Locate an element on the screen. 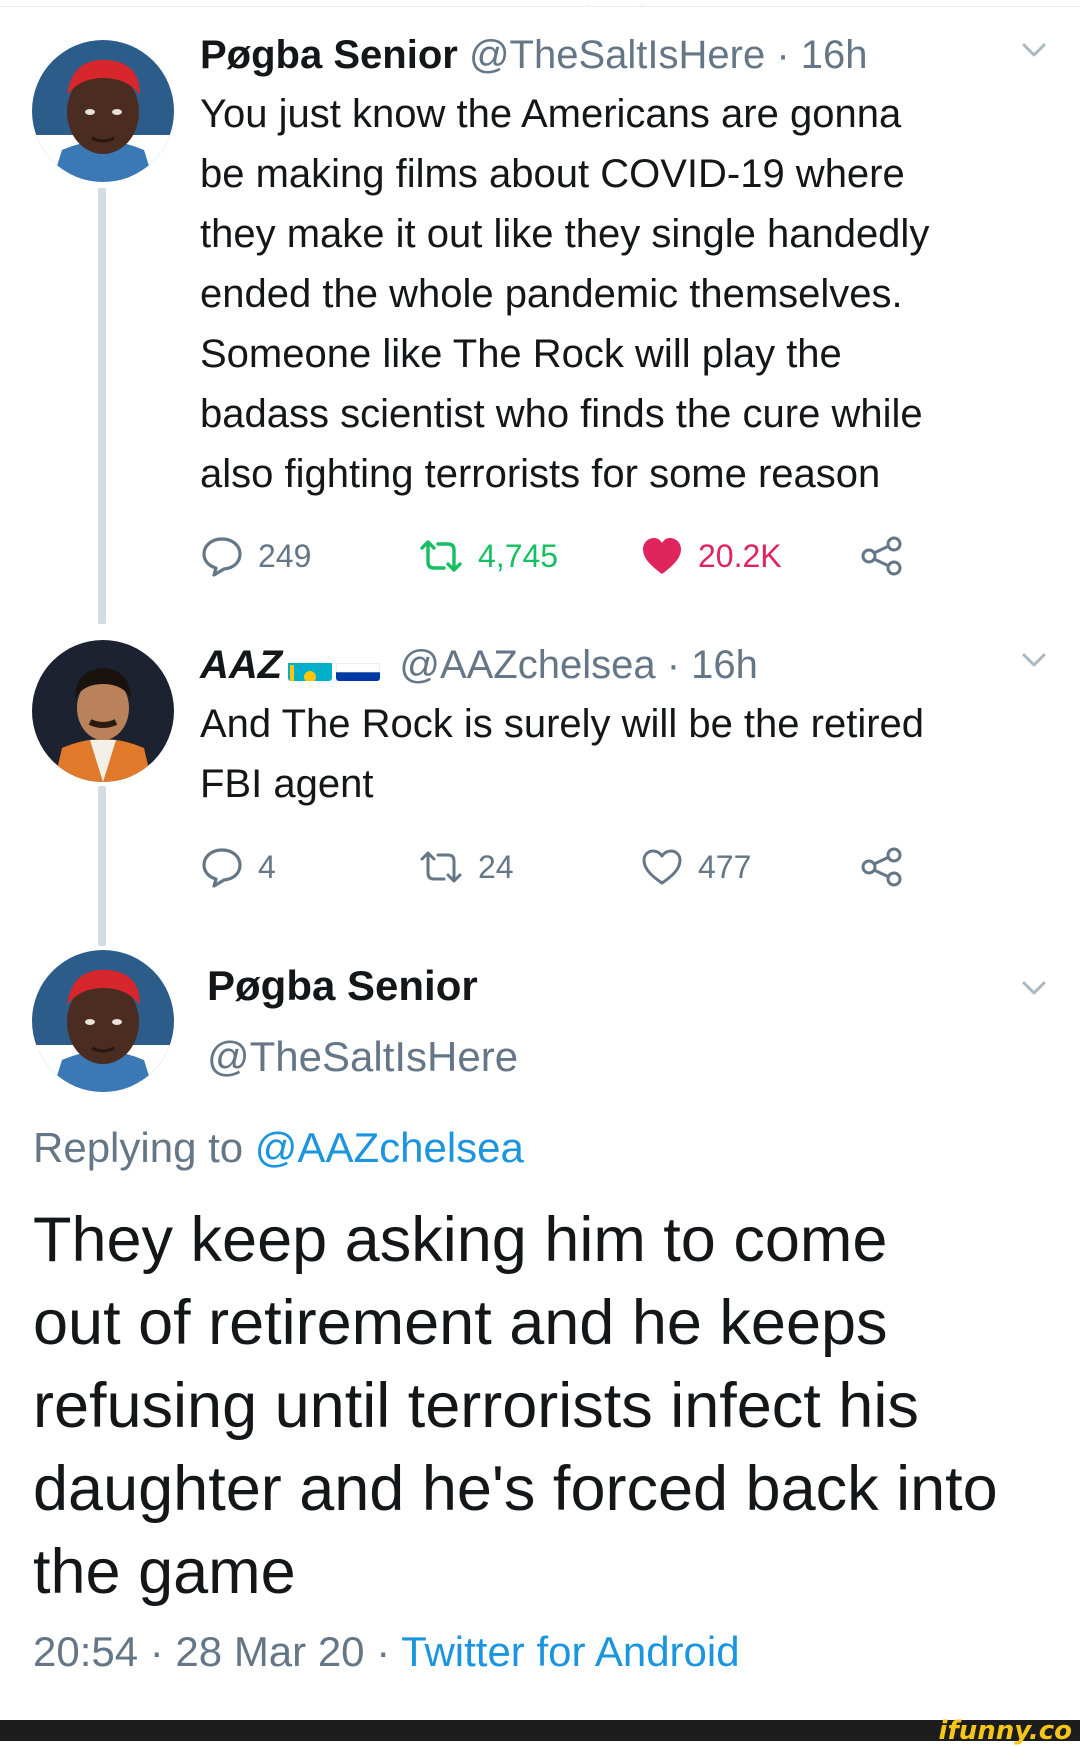 The width and height of the screenshot is (1080, 1746). like-count: 20.2K is located at coordinates (740, 555).